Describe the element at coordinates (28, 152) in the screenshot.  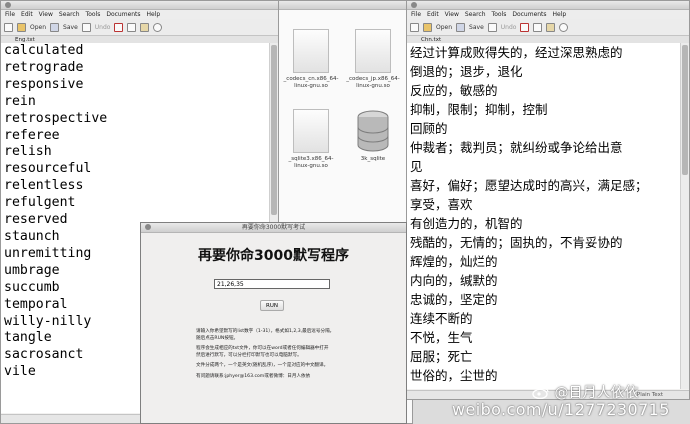
I see `english-word-line: relish` at that location.